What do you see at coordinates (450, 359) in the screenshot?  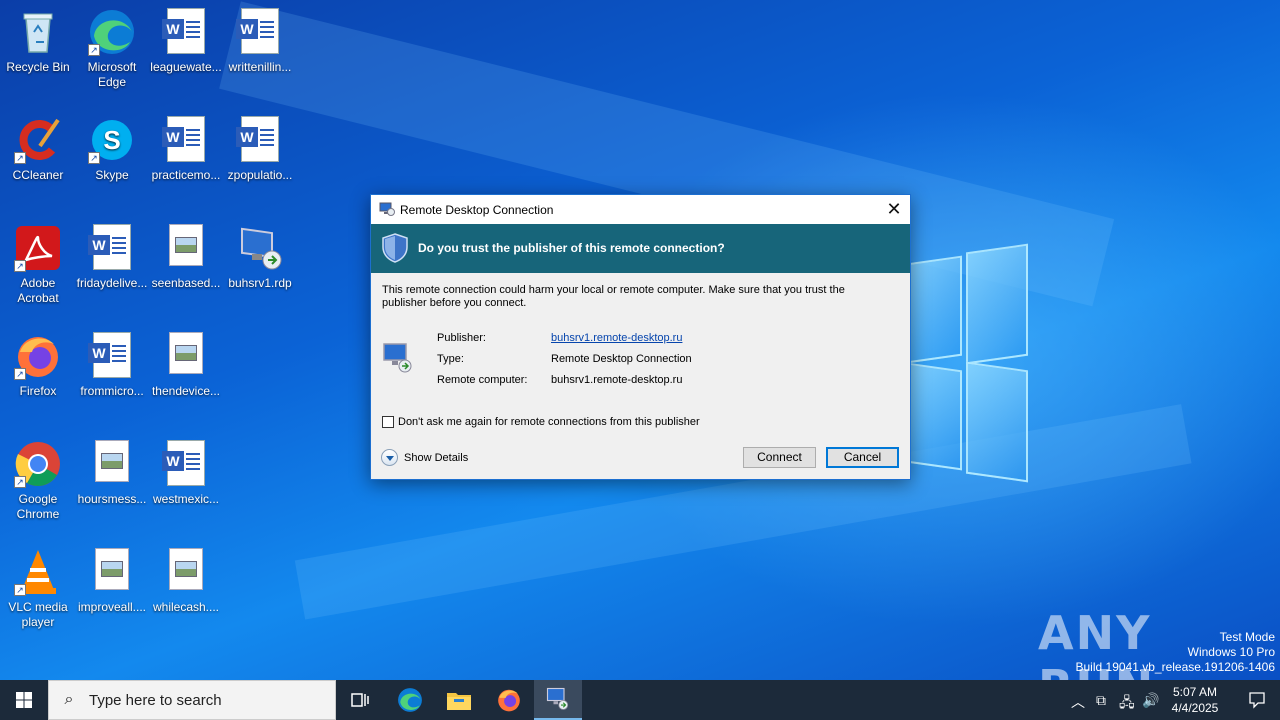 I see `type-label: Type:` at bounding box center [450, 359].